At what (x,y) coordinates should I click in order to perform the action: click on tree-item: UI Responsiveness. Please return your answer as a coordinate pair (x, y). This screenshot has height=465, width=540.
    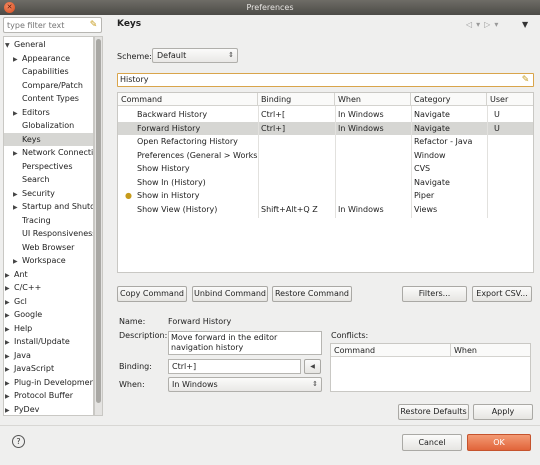
    Looking at the image, I should click on (48, 233).